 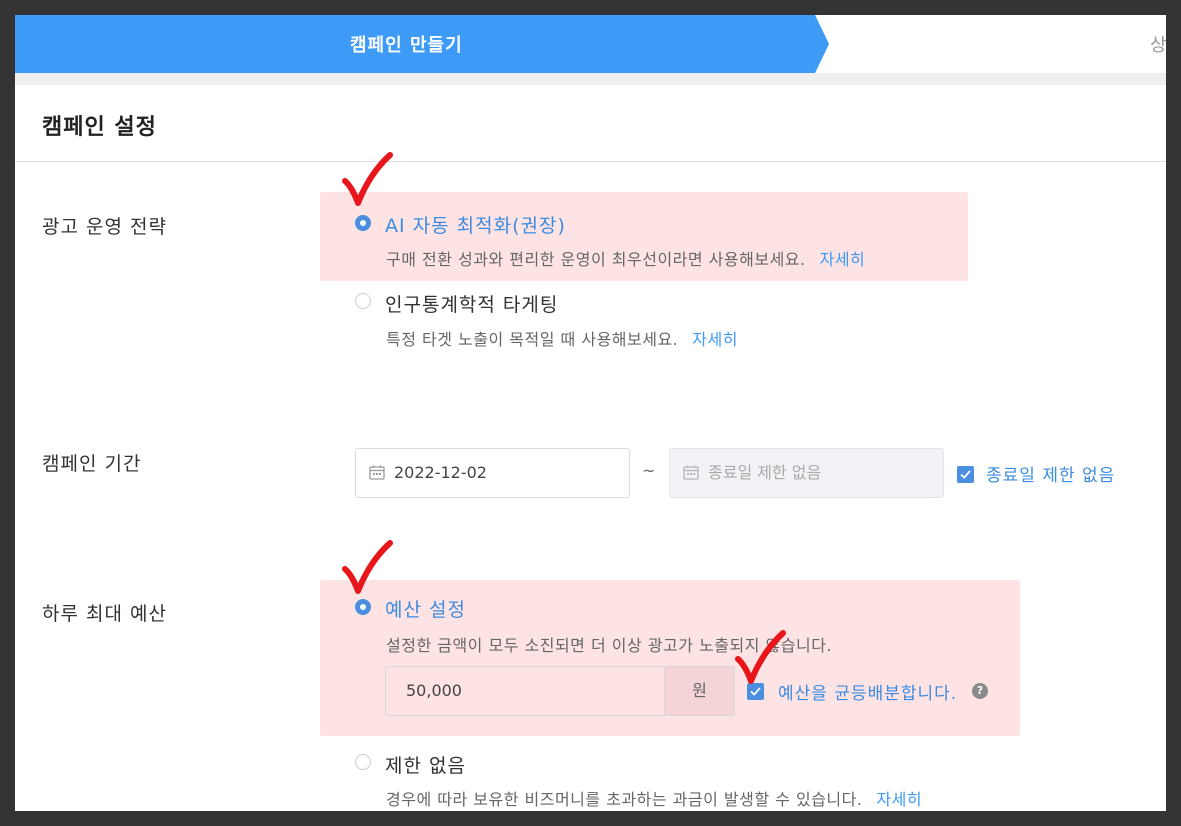 I want to click on ai-optimize-desc-text: 구매 전환 성과와 편리한 운영이 최우선이라면 사용해보세요., so click(x=596, y=259).